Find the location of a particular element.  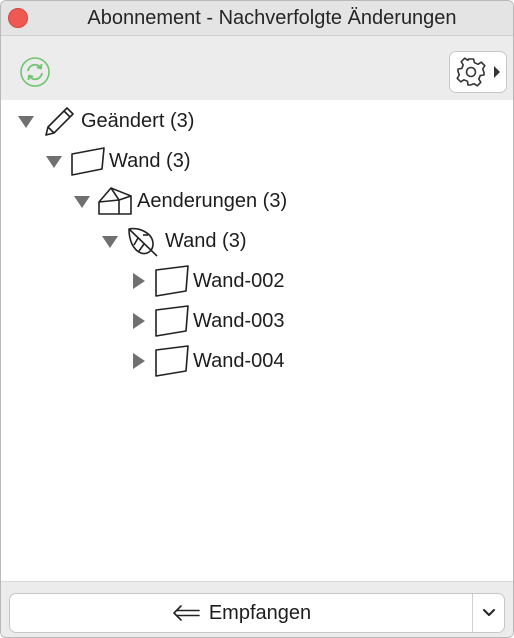

leaf-icon is located at coordinates (143, 242).